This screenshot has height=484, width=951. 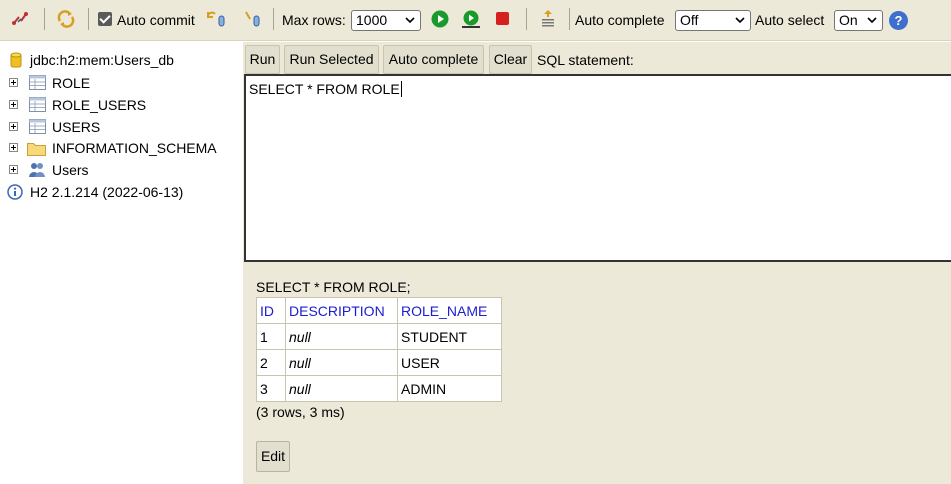 I want to click on max-rows-value: 1000, so click(x=372, y=20).